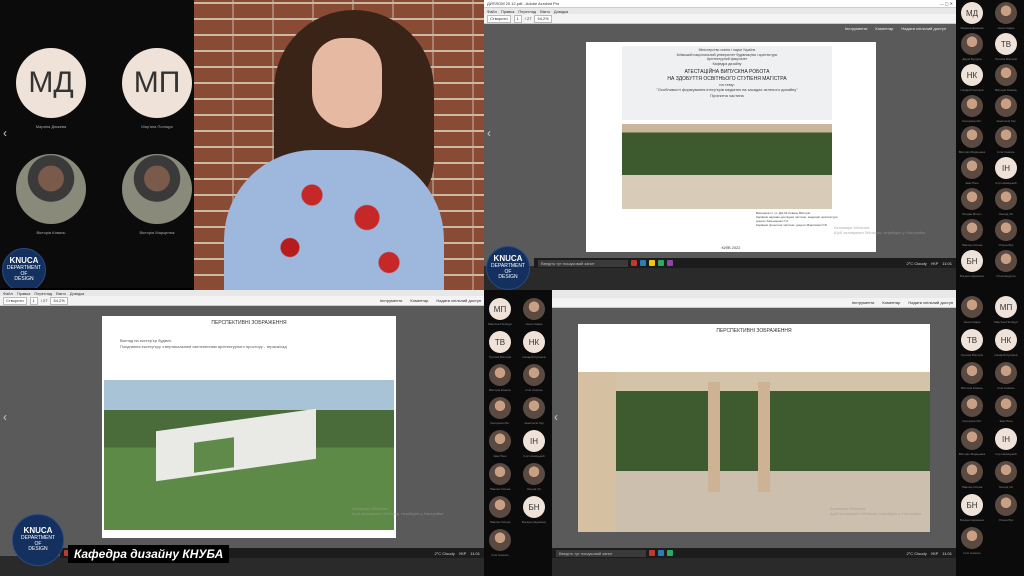 The width and height of the screenshot is (1024, 576). Describe the element at coordinates (1006, 59) in the screenshot. I see `participant-name: Трохим Вікторія` at that location.